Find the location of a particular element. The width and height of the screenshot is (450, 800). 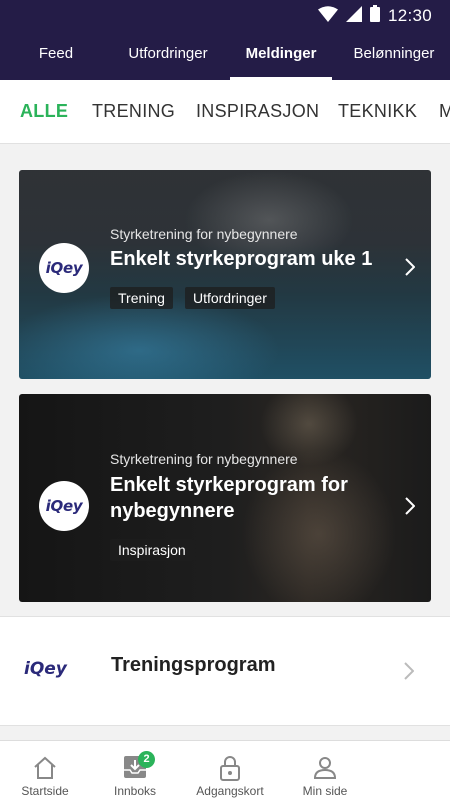

tab-utfordringer: Utfordringer is located at coordinates (168, 58).